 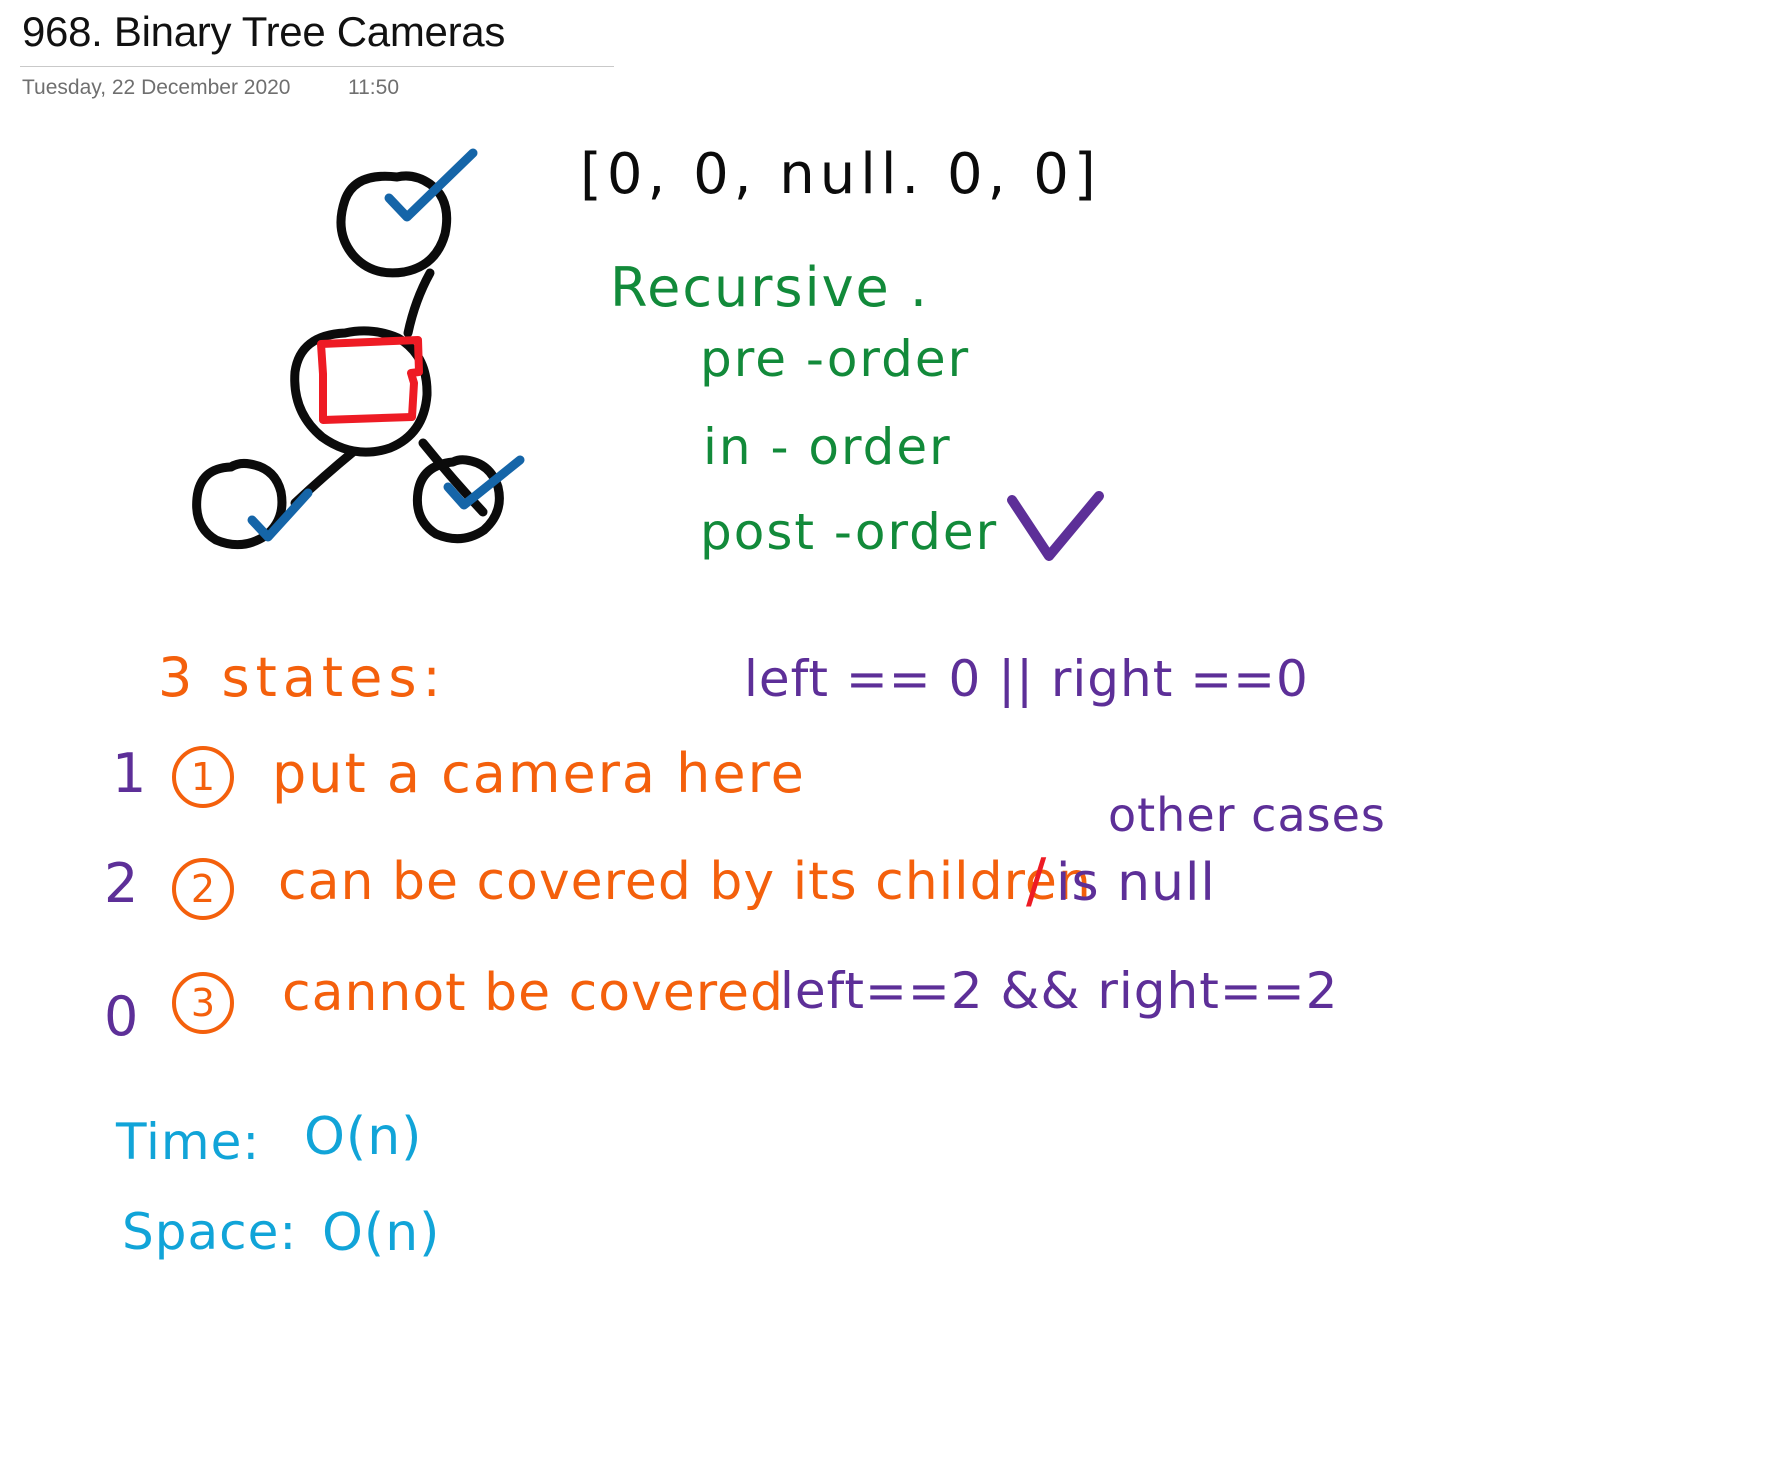 I want to click on space-complexity-label: Space:, so click(x=210, y=1232).